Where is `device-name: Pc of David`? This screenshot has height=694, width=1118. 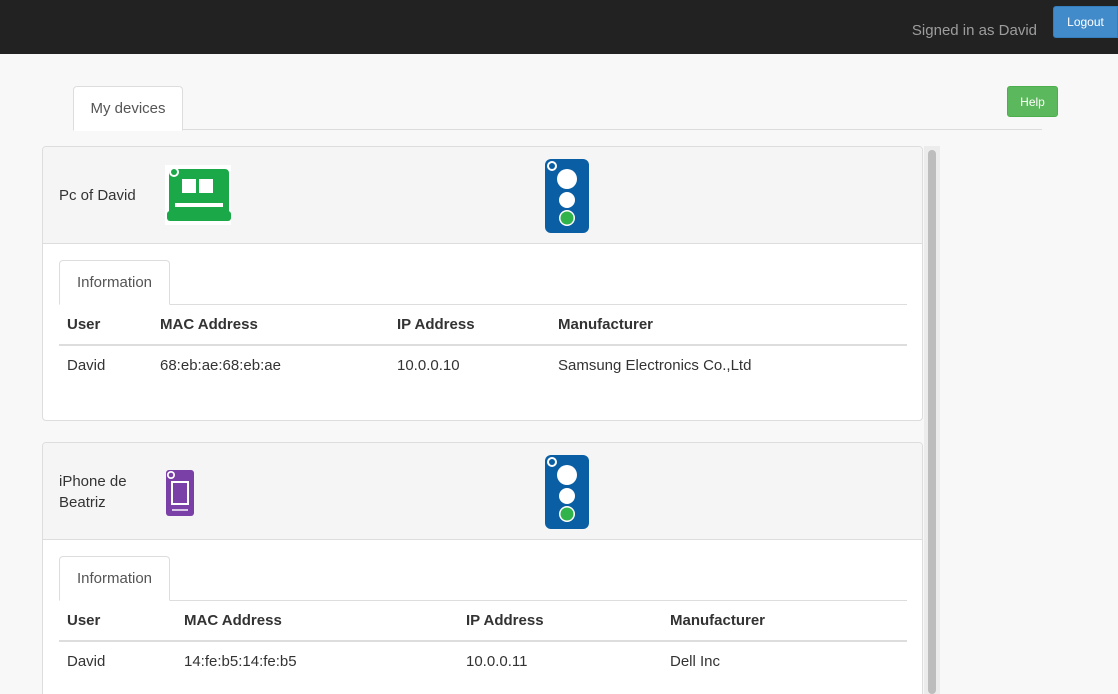 device-name: Pc of David is located at coordinates (97, 195).